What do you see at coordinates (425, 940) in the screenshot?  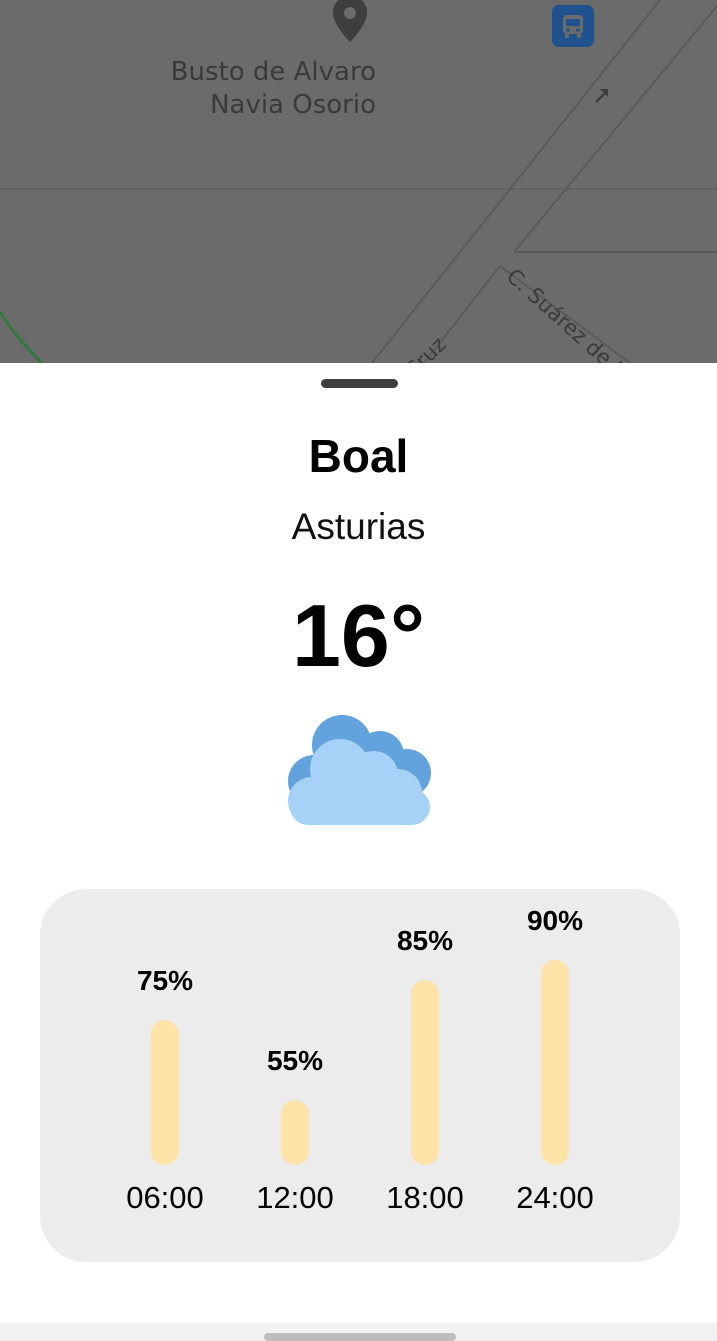 I see `humidity-value-label: 85%` at bounding box center [425, 940].